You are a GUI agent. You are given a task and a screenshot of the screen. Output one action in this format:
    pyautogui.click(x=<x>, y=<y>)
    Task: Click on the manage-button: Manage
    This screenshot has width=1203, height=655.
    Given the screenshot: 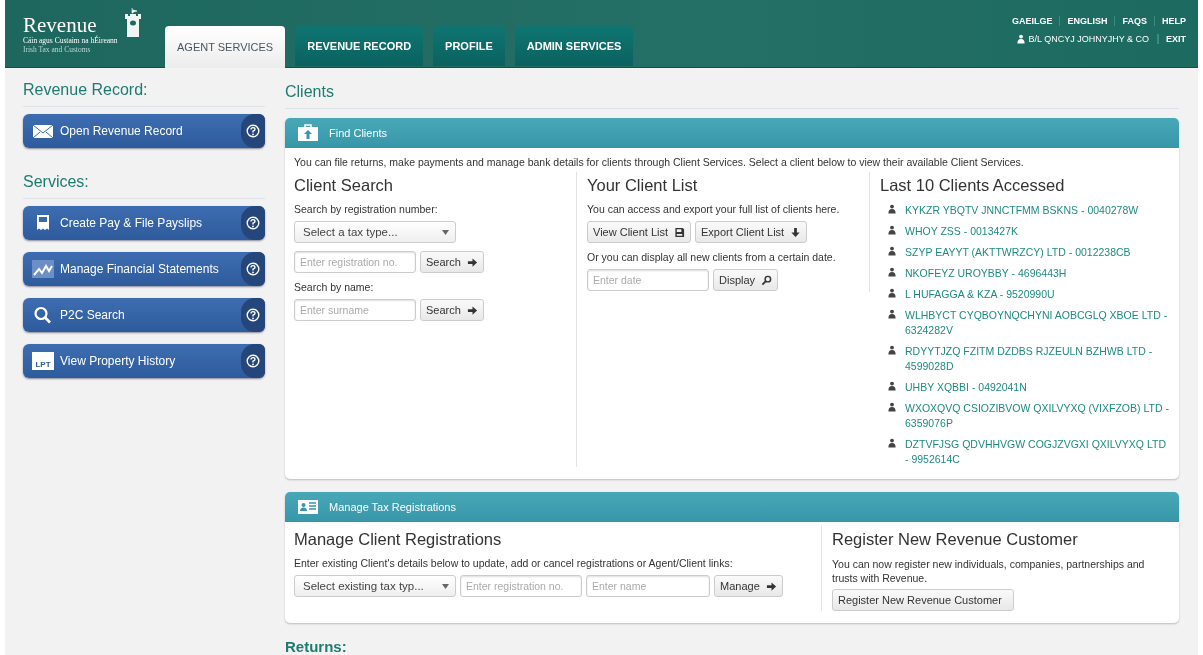 What is the action you would take?
    pyautogui.click(x=748, y=586)
    